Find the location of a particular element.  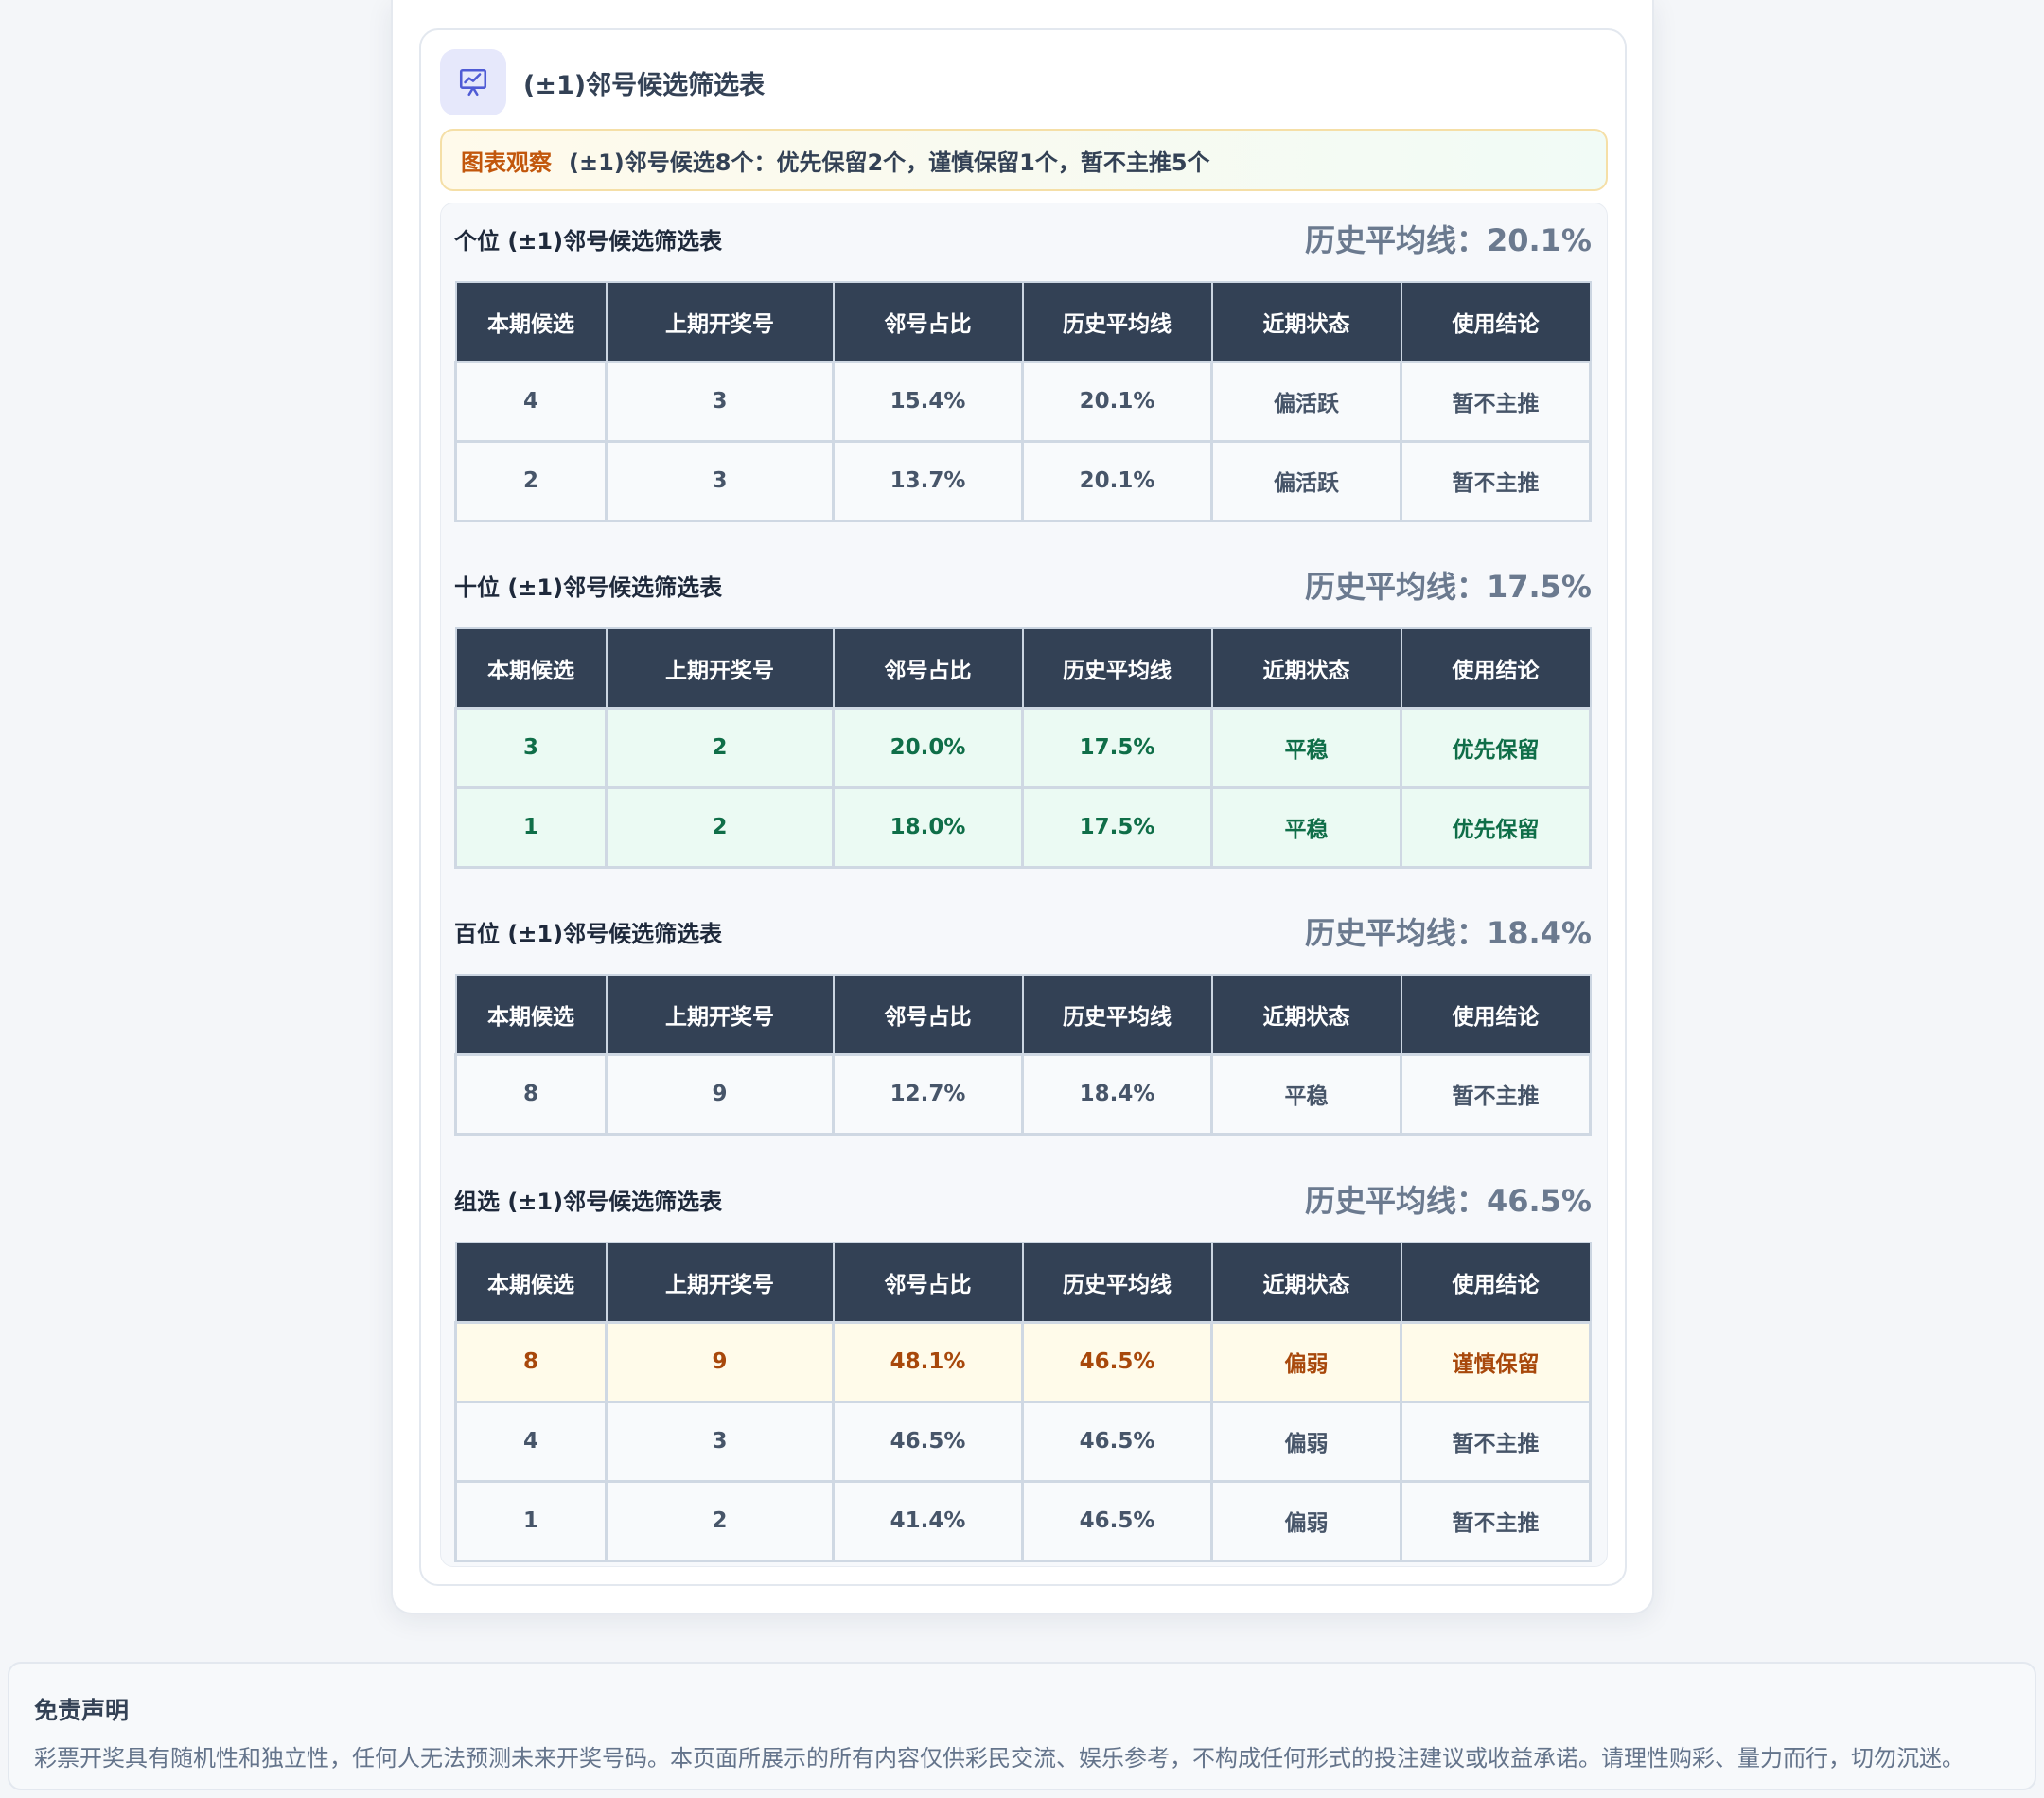

section-title: 组选 (±1)邻号候选筛选表 is located at coordinates (588, 1202).